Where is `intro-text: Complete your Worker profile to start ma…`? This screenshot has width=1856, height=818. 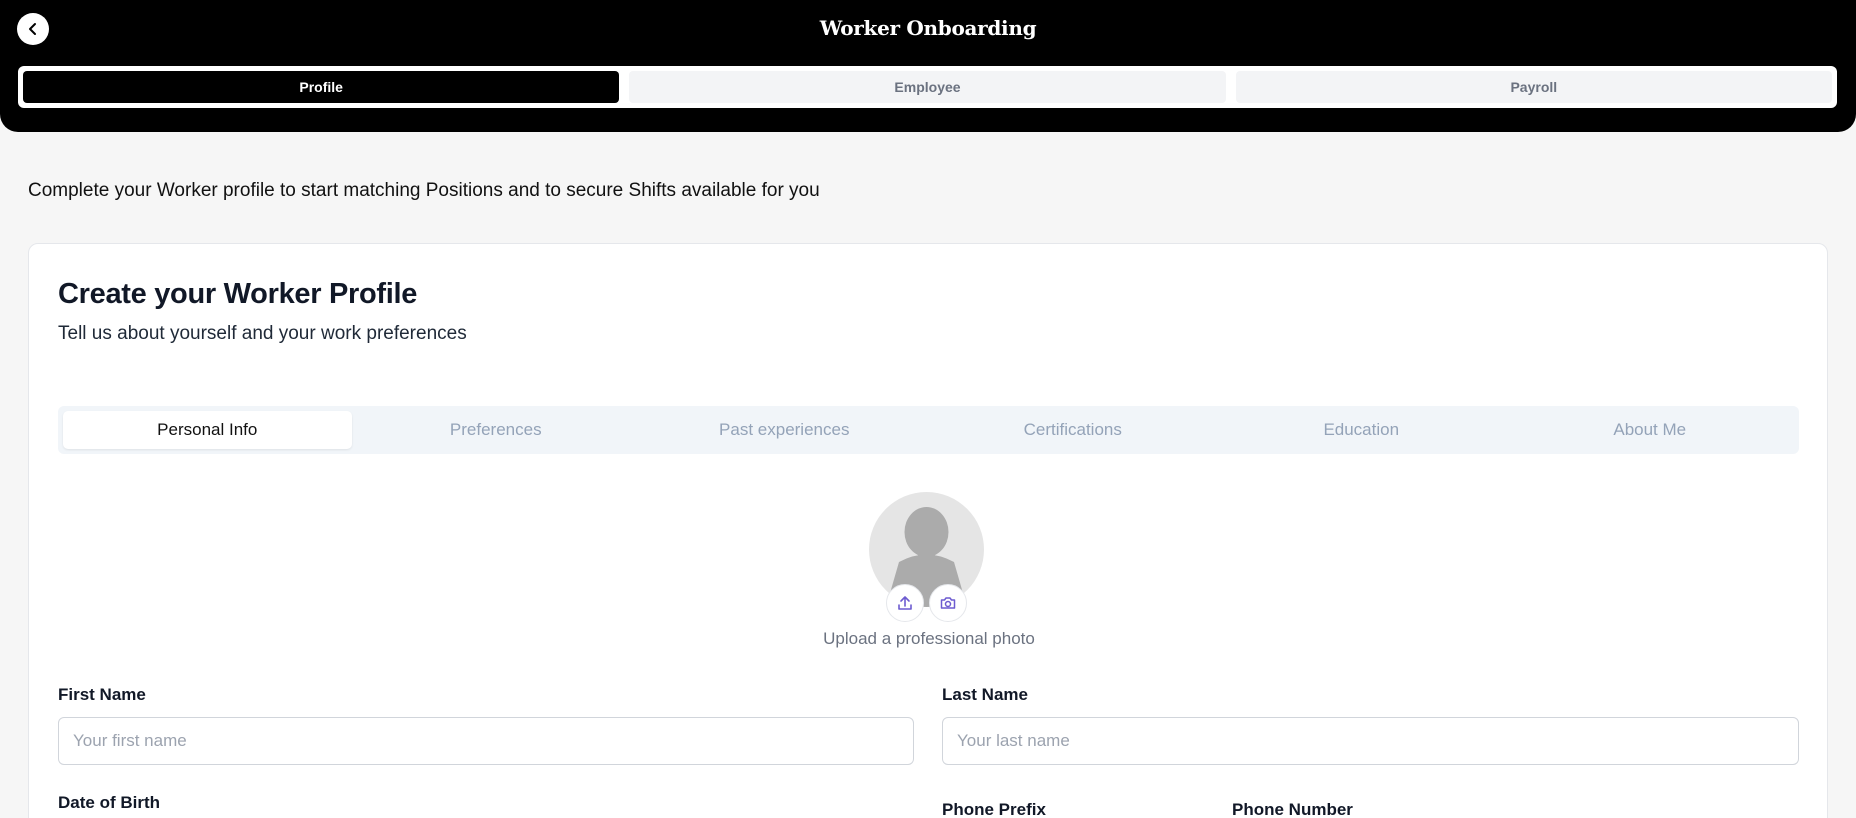 intro-text: Complete your Worker profile to start ma… is located at coordinates (424, 190).